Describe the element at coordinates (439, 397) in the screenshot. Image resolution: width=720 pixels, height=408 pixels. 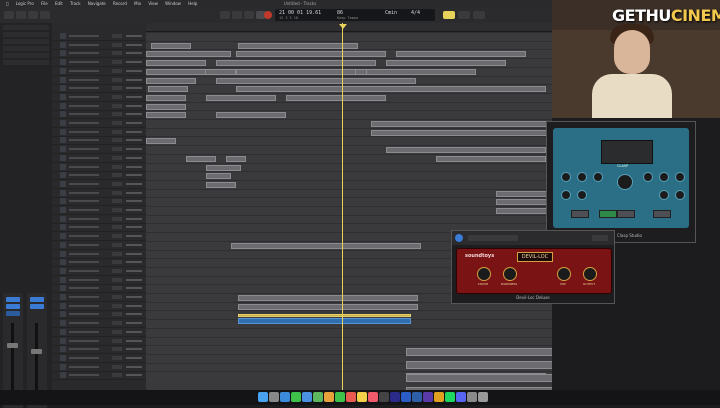
I see `chrome-icon` at that location.